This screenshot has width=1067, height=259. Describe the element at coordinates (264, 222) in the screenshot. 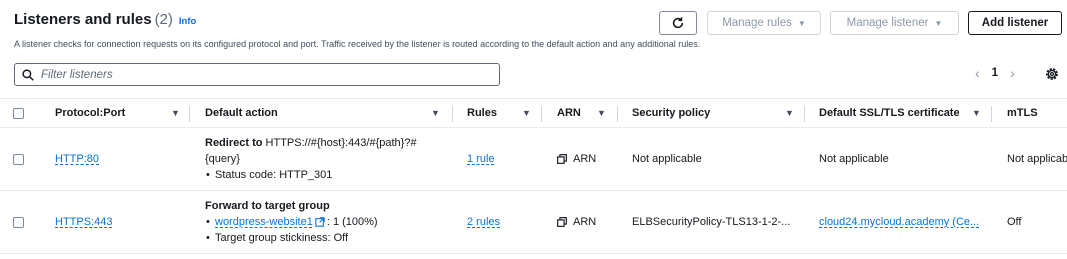

I see `target-group-link: wordpress-website1` at that location.